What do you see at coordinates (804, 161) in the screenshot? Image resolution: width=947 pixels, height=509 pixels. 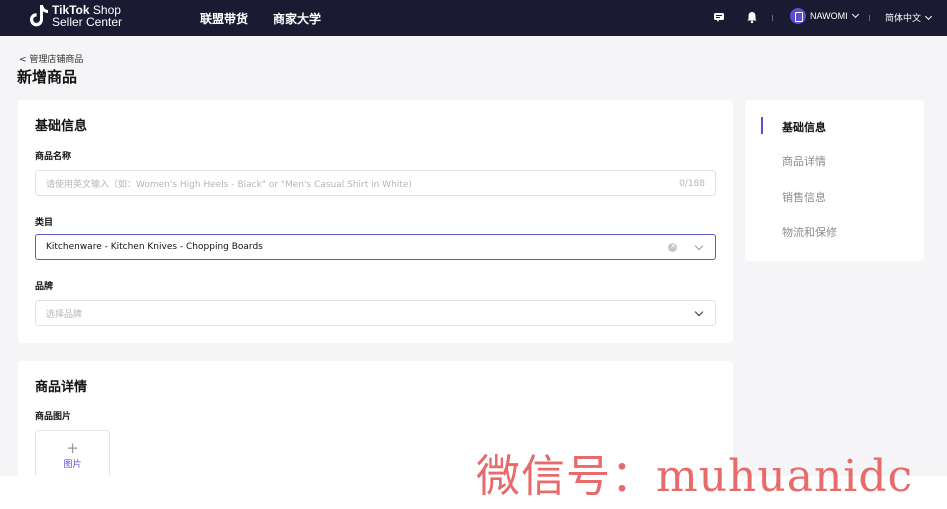 I see `section-nav-product-detail: 商品详情` at bounding box center [804, 161].